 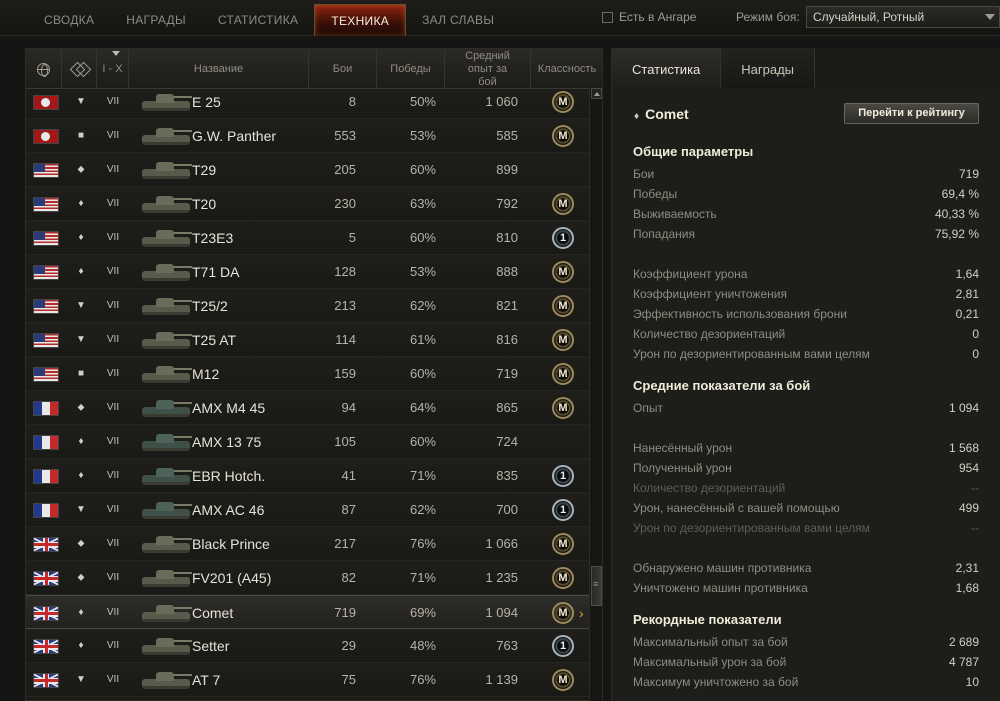 I want to click on tab-vehicles: ТЕХНИКА, so click(x=360, y=20).